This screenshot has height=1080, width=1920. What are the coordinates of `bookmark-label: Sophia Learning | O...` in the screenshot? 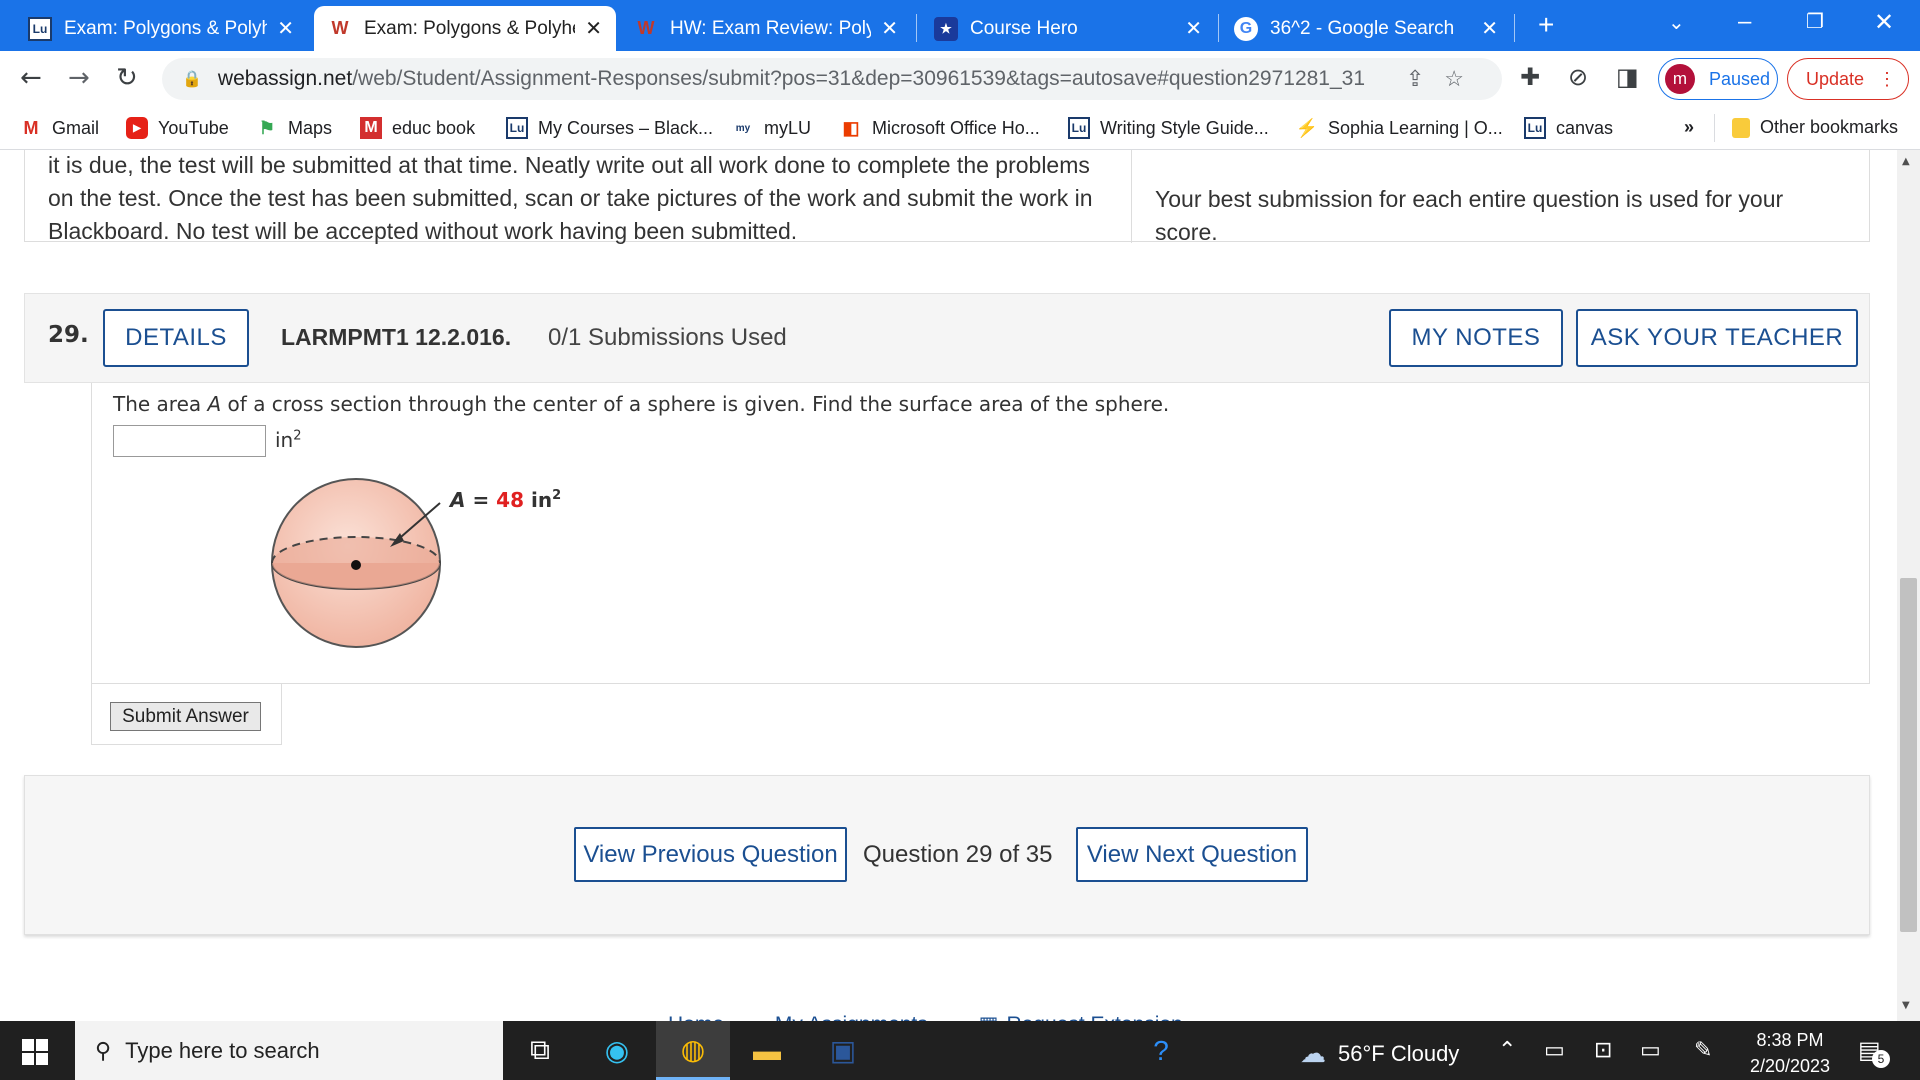 It's located at (1415, 127).